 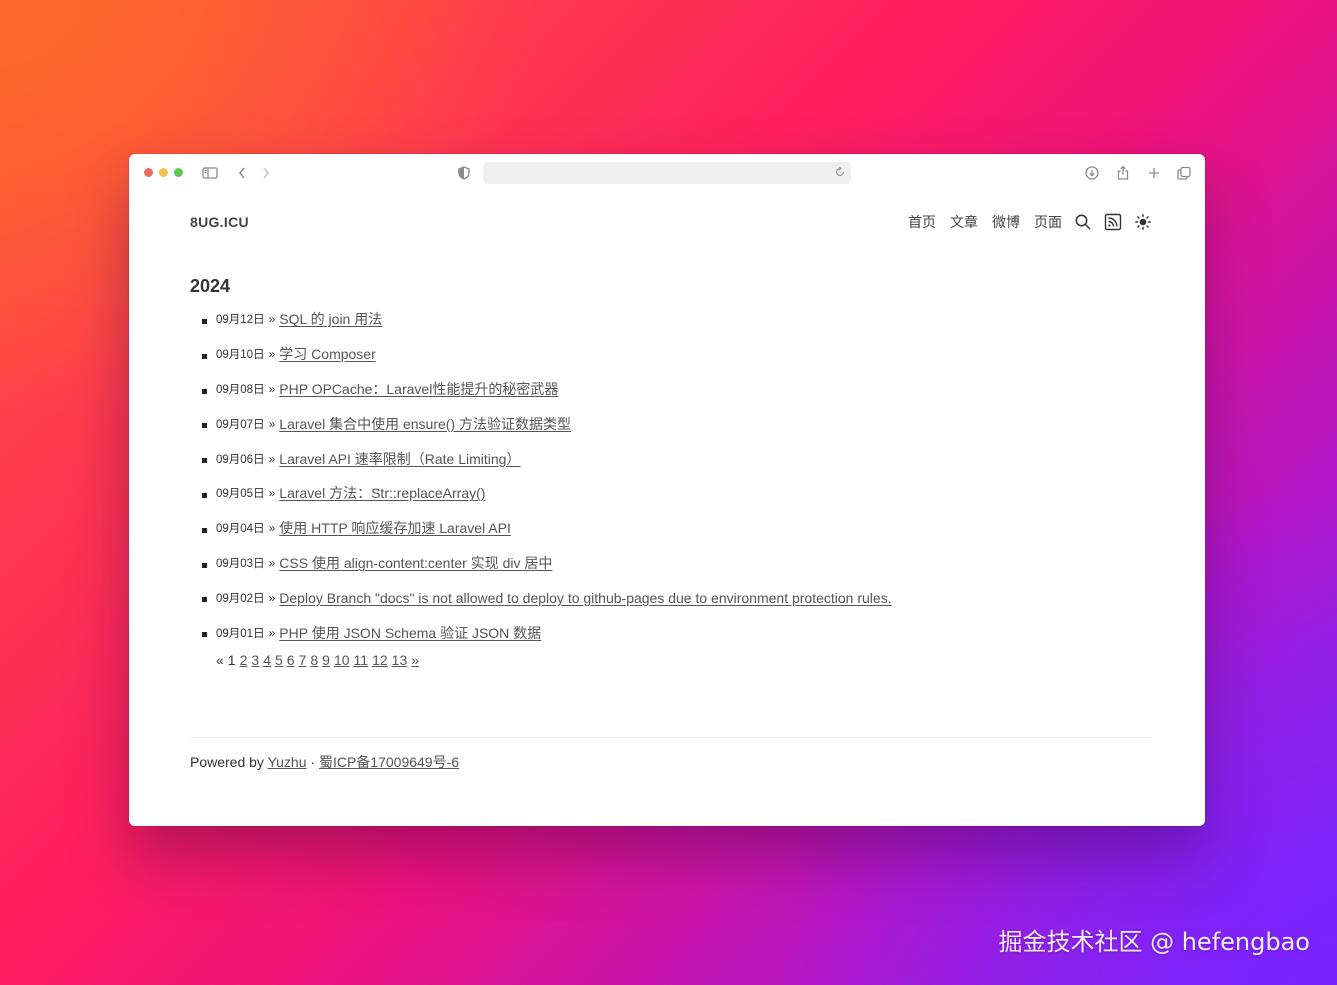 I want to click on site-nav: 首页 文章 微博 页面, so click(x=1023, y=222).